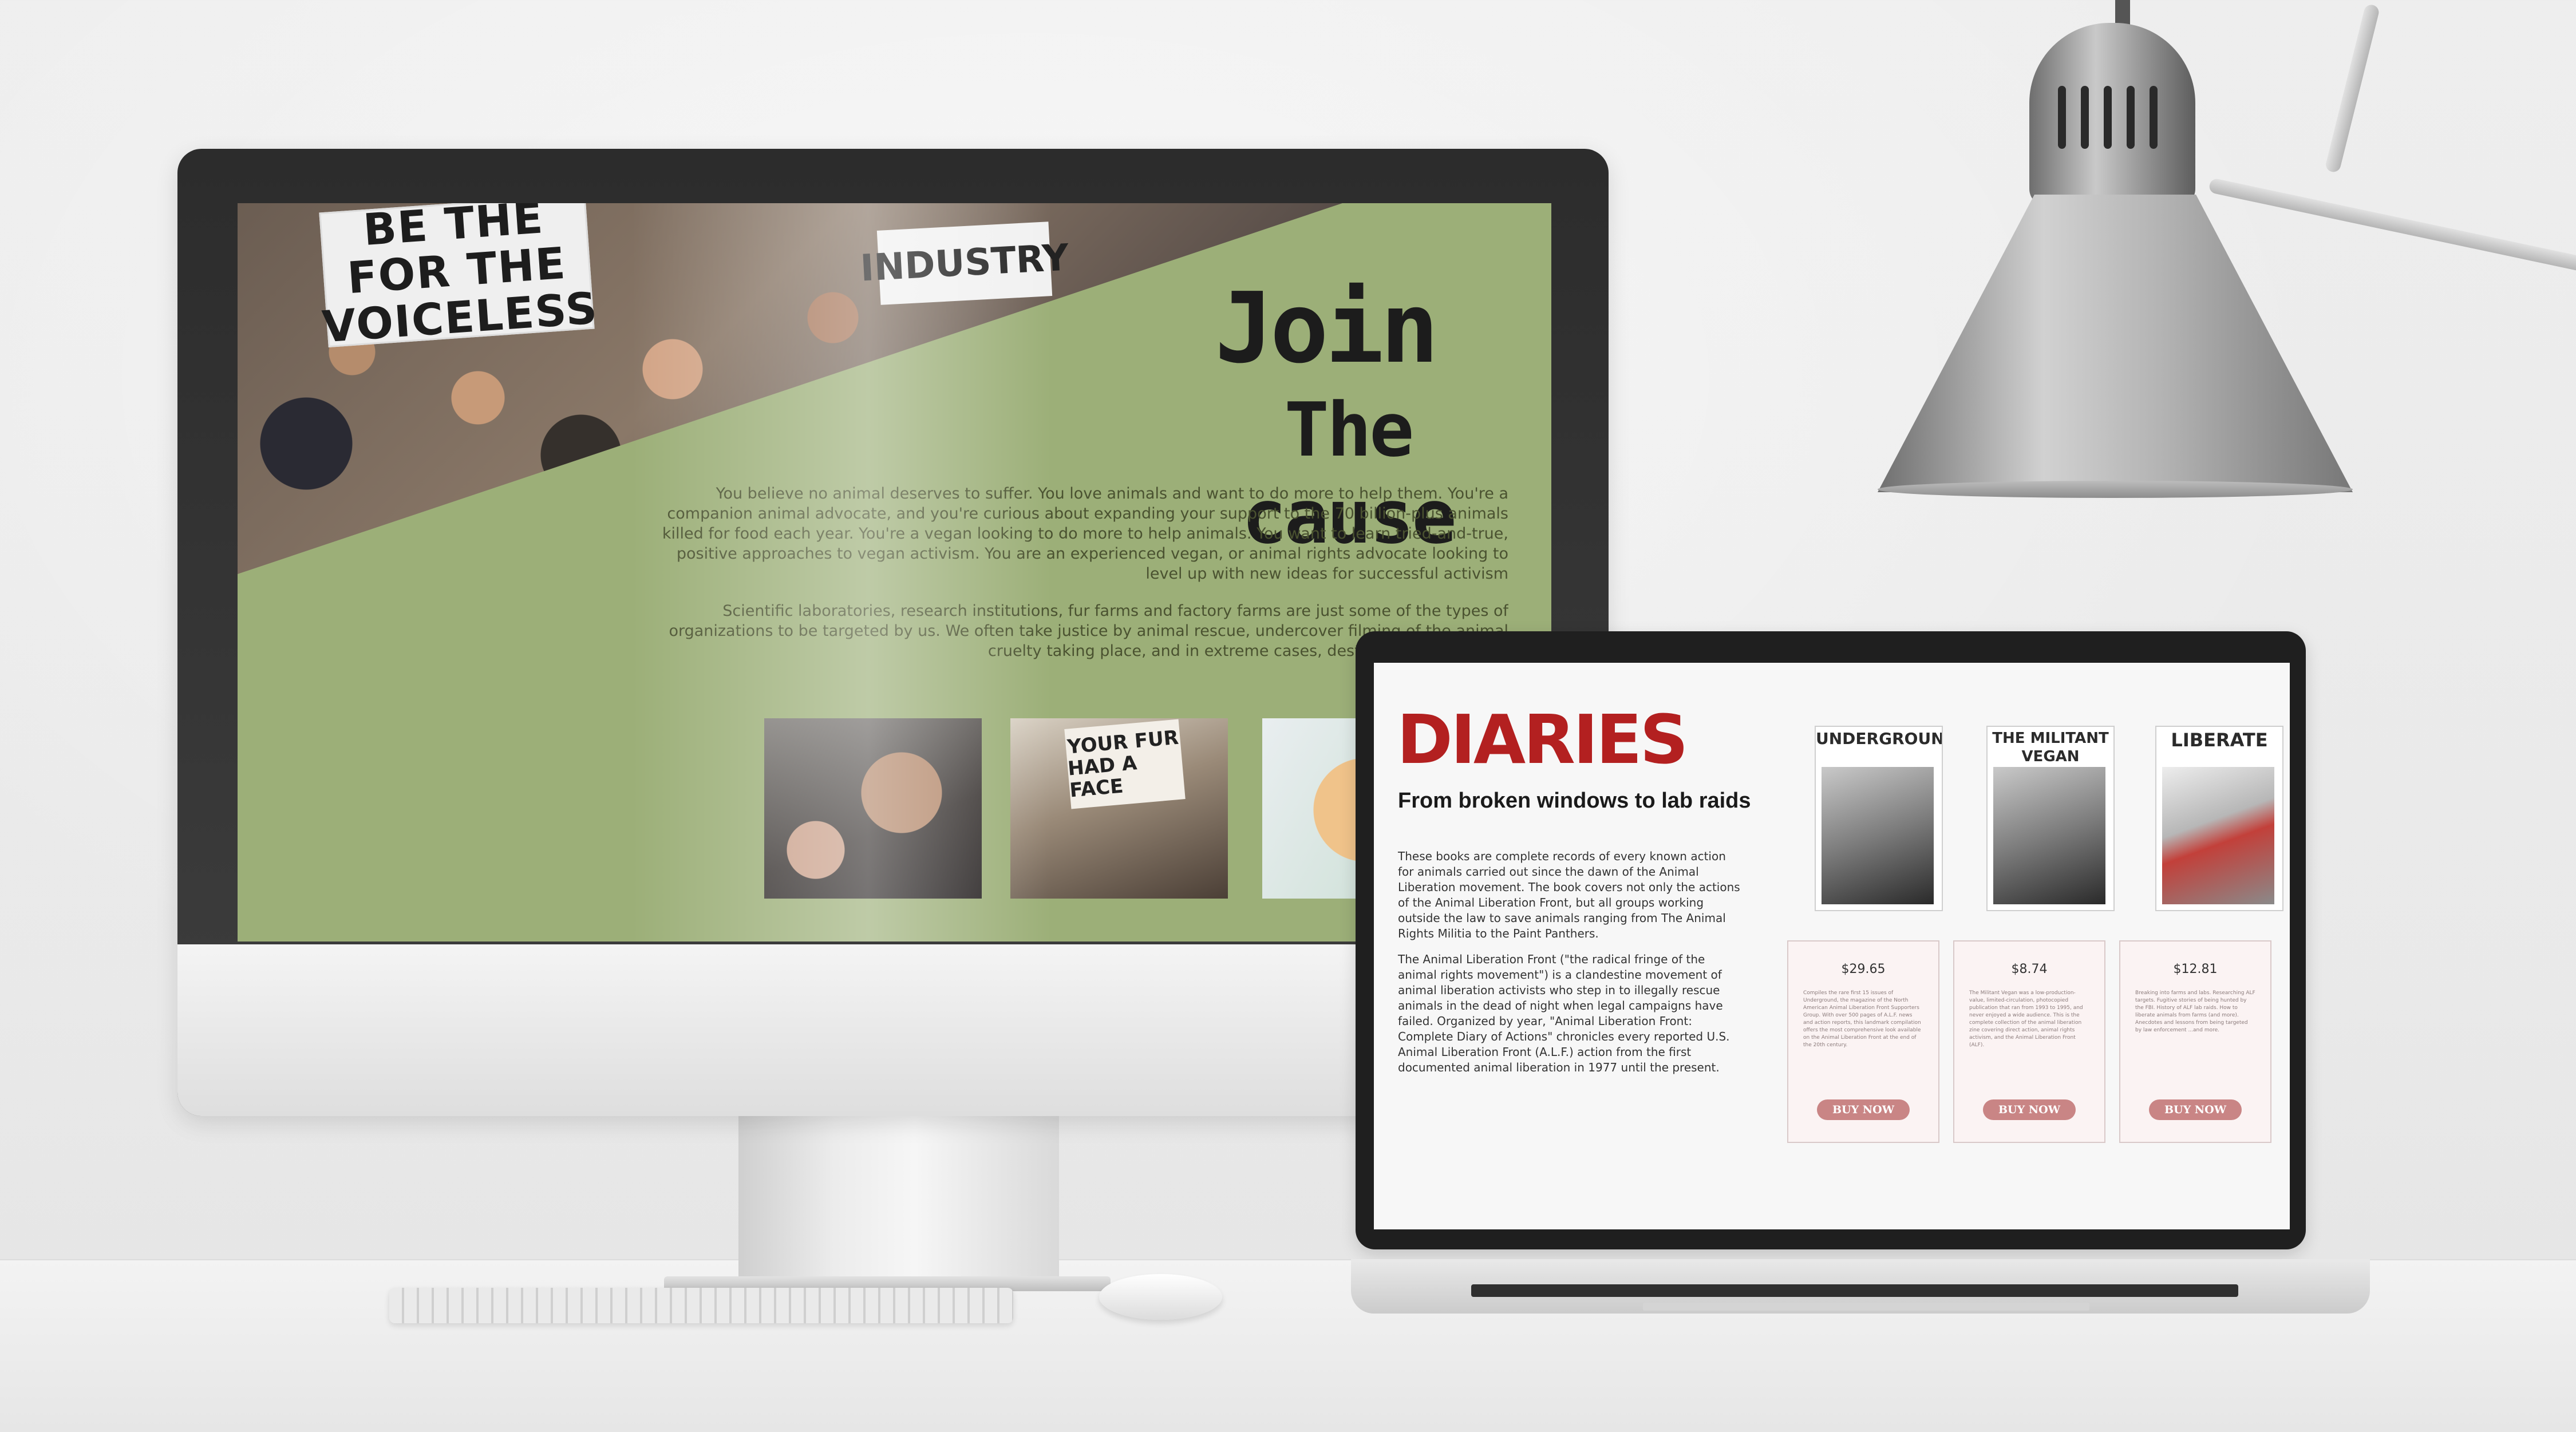  I want to click on diaries-subtitle: From broken windows to lab raids, so click(1574, 801).